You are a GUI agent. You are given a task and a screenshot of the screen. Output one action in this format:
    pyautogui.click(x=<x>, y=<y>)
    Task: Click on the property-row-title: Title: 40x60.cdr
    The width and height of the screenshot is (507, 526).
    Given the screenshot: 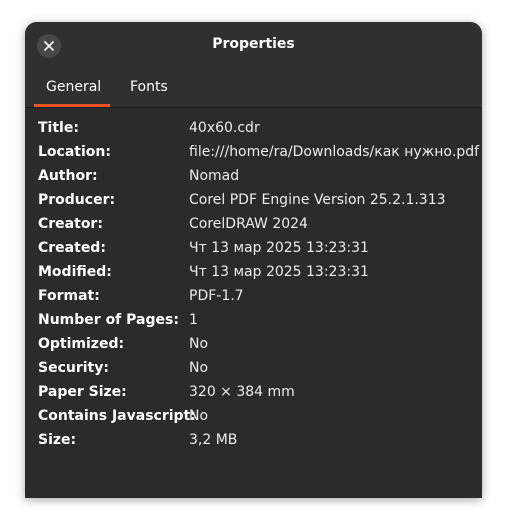 What is the action you would take?
    pyautogui.click(x=258, y=128)
    